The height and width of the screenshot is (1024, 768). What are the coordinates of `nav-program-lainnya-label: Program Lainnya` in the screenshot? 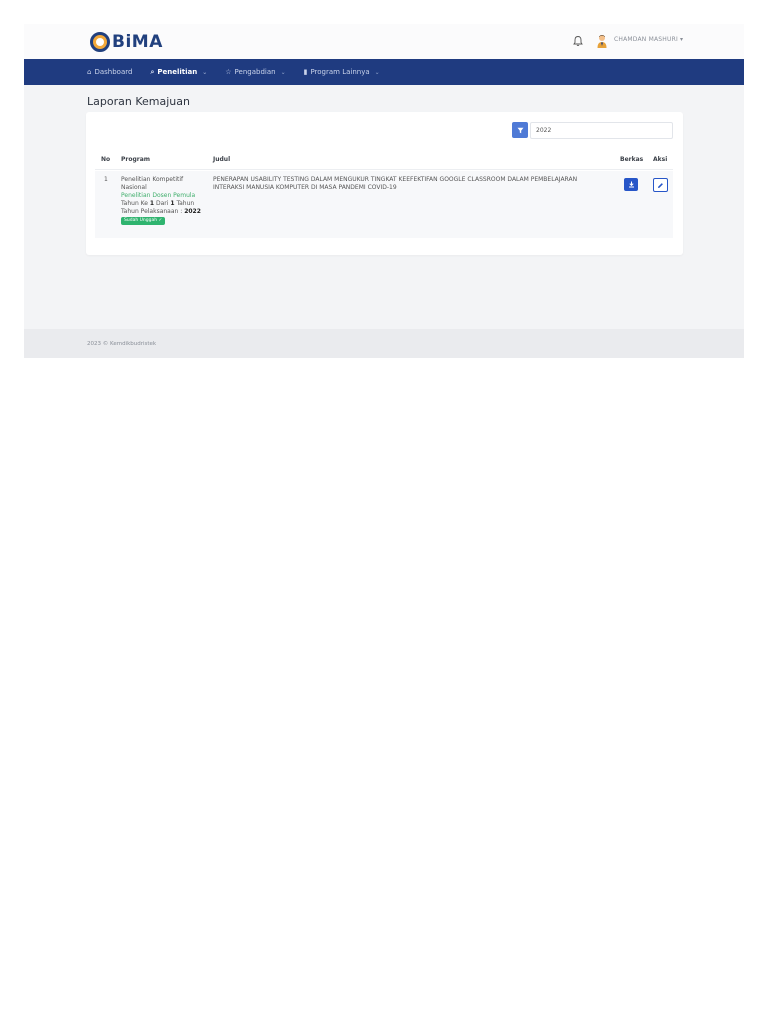 It's located at (340, 72).